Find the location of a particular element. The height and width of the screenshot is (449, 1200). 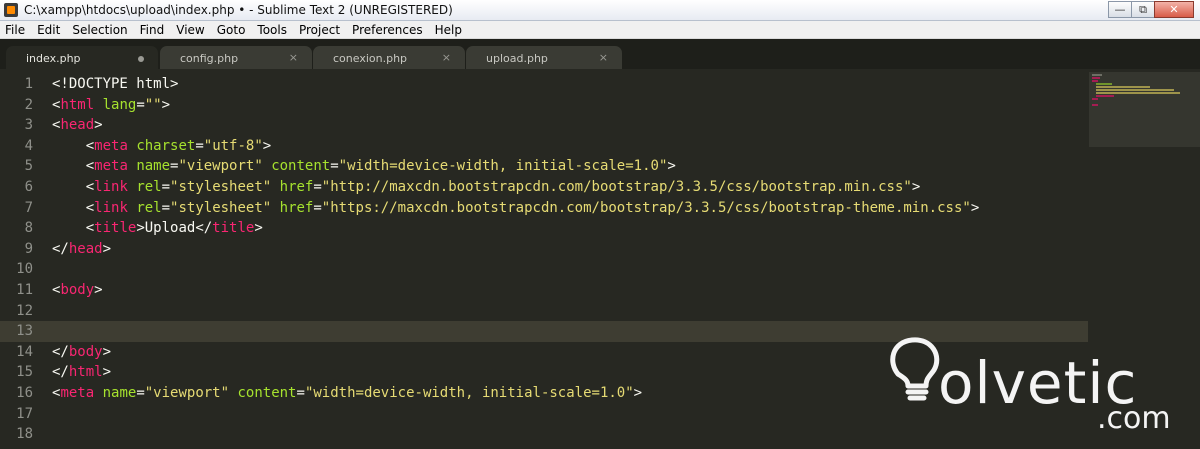

line-number: 3 is located at coordinates (28, 125).